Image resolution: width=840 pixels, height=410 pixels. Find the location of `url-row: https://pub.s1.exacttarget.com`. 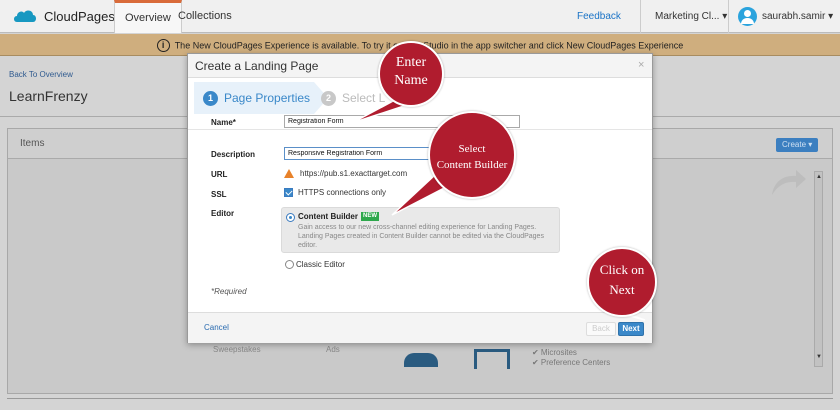

url-row: https://pub.s1.exacttarget.com is located at coordinates (346, 174).